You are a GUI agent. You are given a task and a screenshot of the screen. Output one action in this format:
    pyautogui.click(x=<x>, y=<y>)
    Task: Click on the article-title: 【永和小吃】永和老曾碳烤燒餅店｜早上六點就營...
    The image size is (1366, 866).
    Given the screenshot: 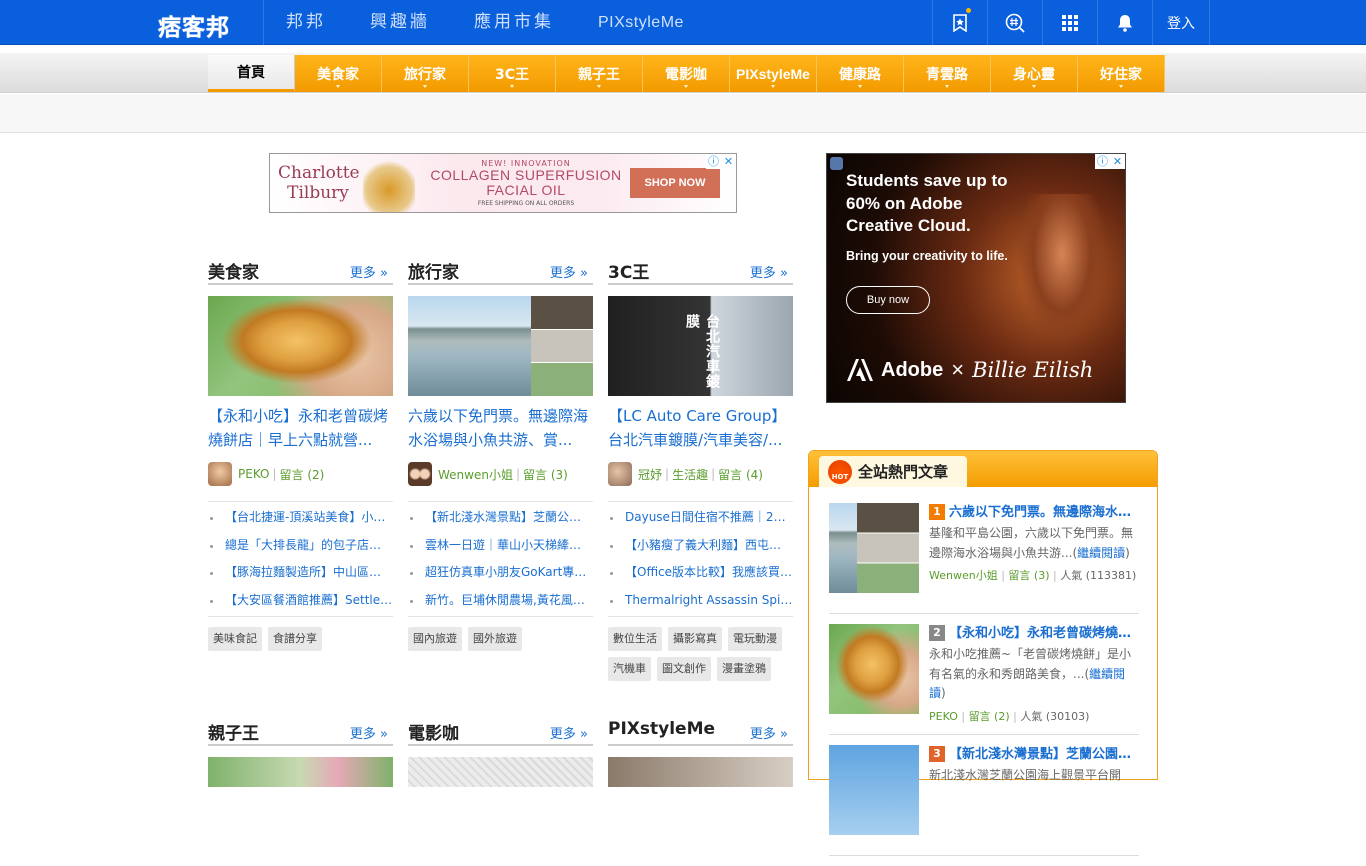 What is the action you would take?
    pyautogui.click(x=300, y=429)
    